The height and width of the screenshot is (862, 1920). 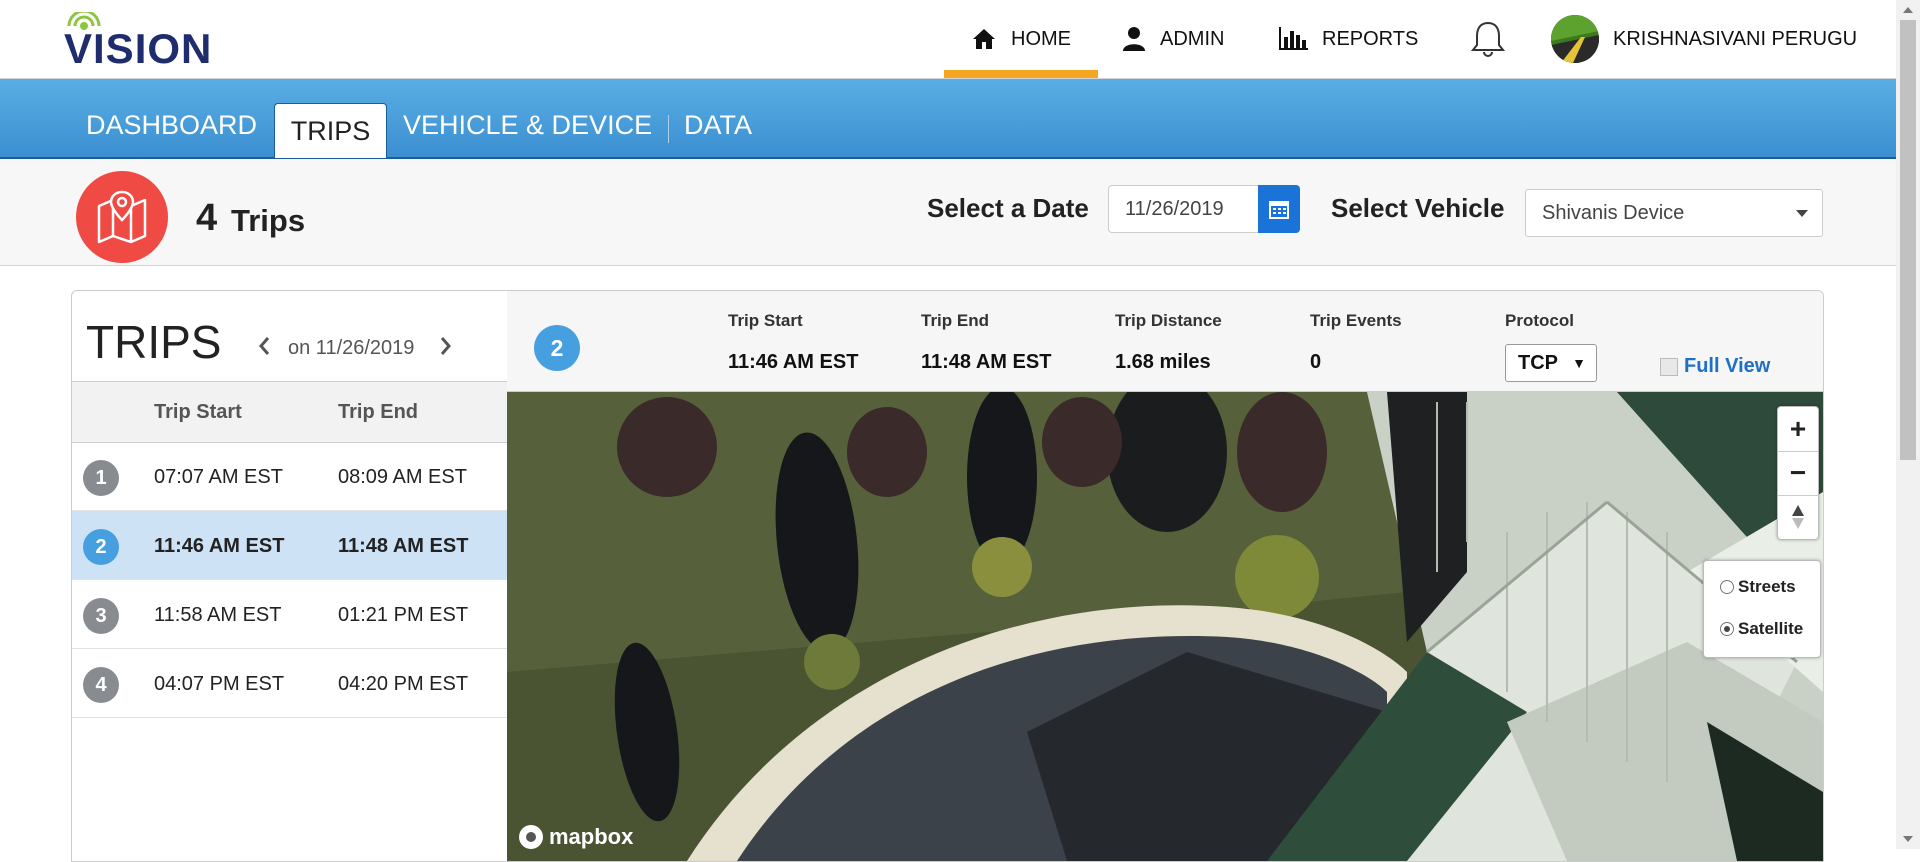 What do you see at coordinates (289, 476) in the screenshot?
I see `trip-row-1: 1 07:07 AM EST 08:09 AM EST` at bounding box center [289, 476].